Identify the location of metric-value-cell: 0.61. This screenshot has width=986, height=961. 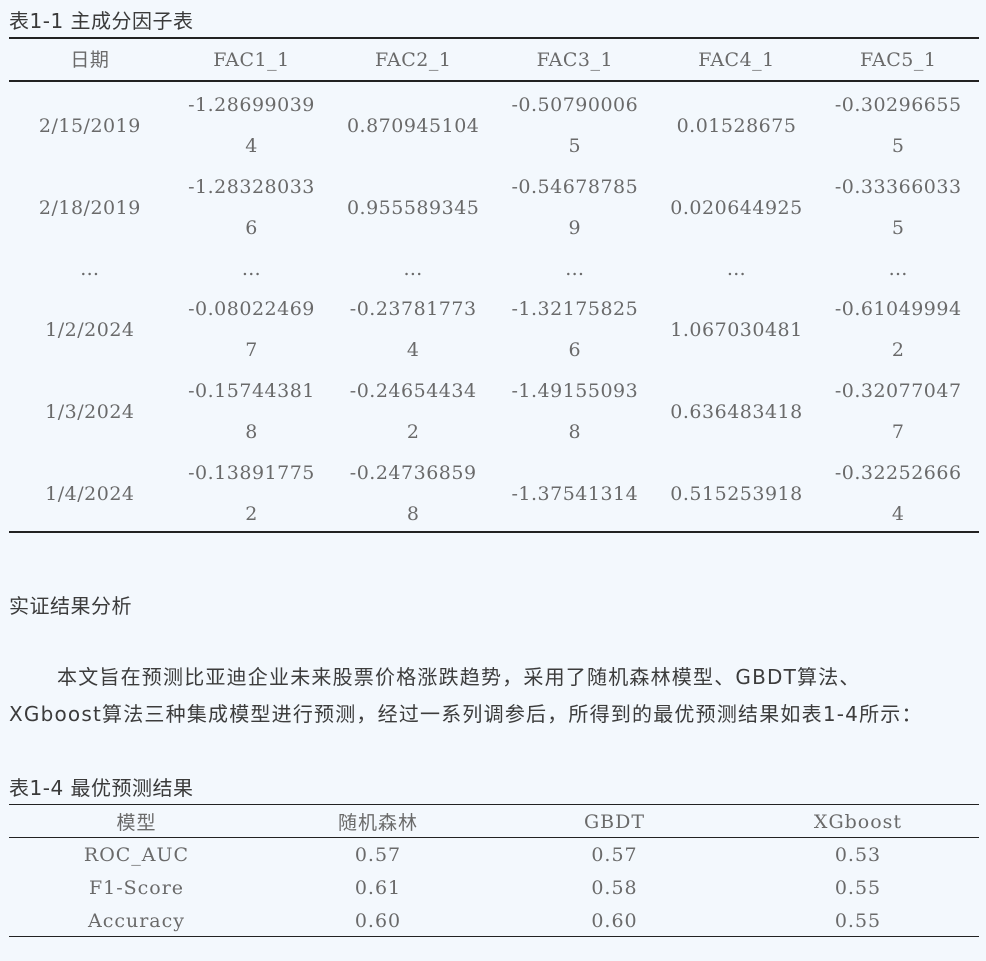
(378, 887).